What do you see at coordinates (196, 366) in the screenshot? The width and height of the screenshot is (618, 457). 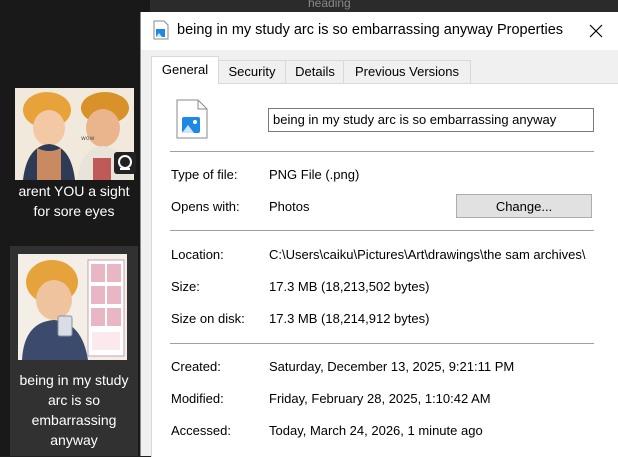 I see `created-label: Created:` at bounding box center [196, 366].